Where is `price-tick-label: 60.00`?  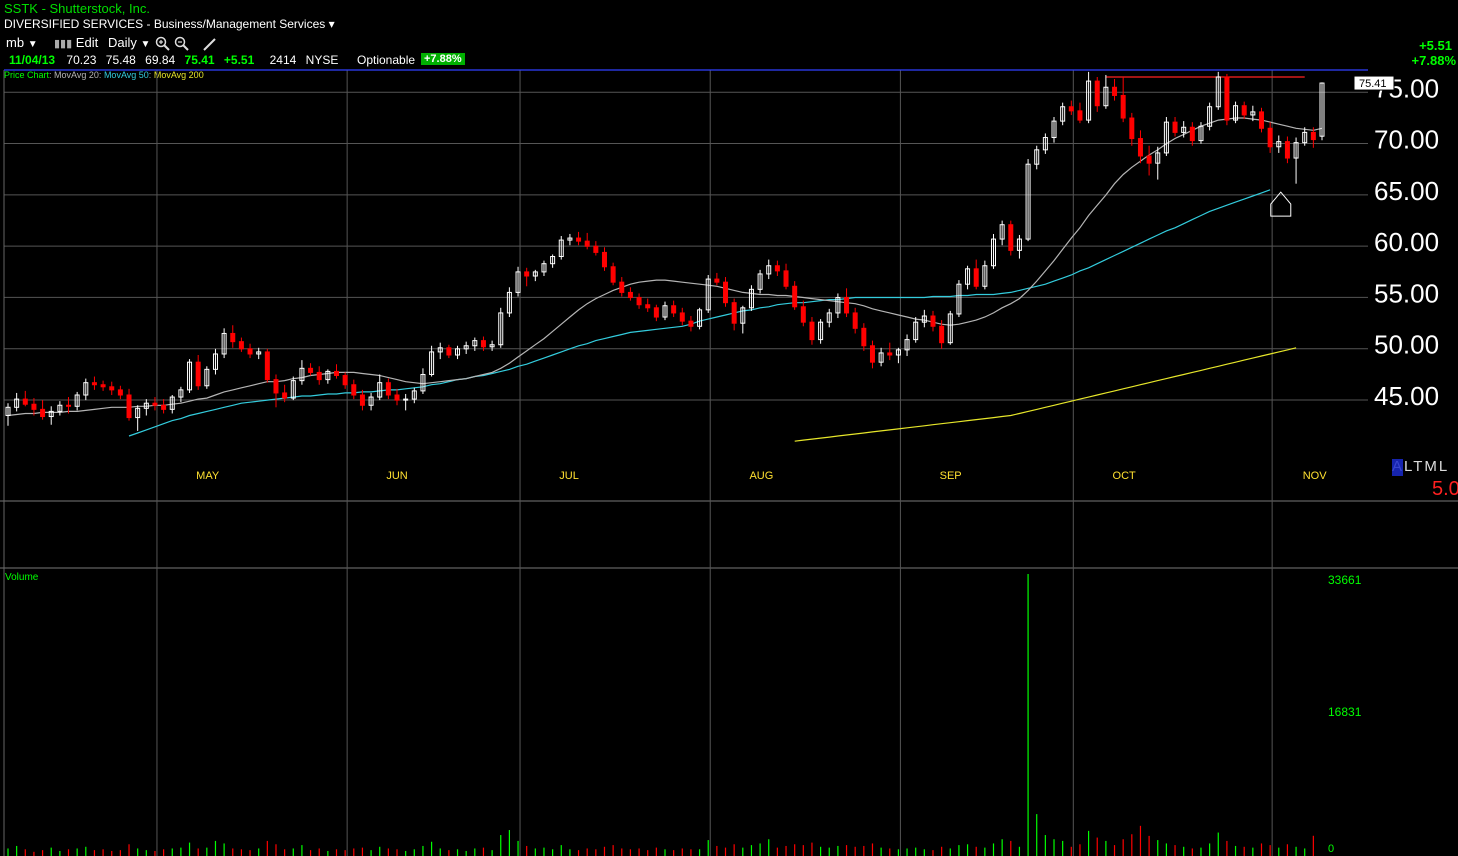 price-tick-label: 60.00 is located at coordinates (1406, 242).